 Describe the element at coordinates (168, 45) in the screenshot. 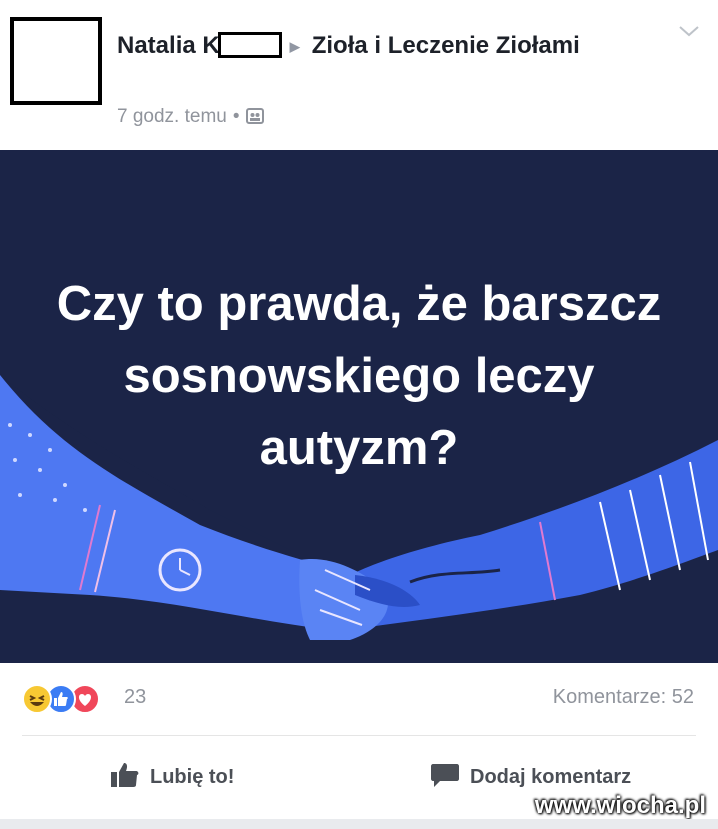

I see `author-name: Natalia K` at that location.